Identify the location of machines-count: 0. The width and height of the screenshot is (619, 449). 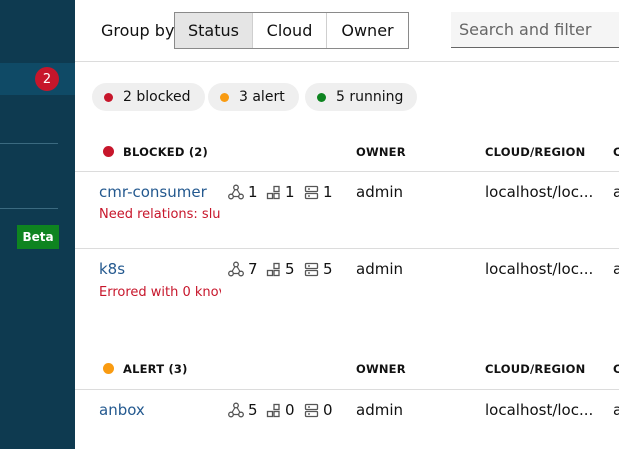
(318, 410).